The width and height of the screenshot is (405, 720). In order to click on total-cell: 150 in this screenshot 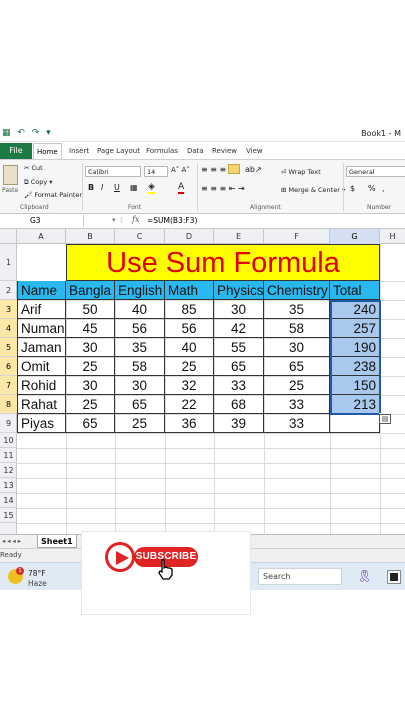, I will do `click(355, 385)`.